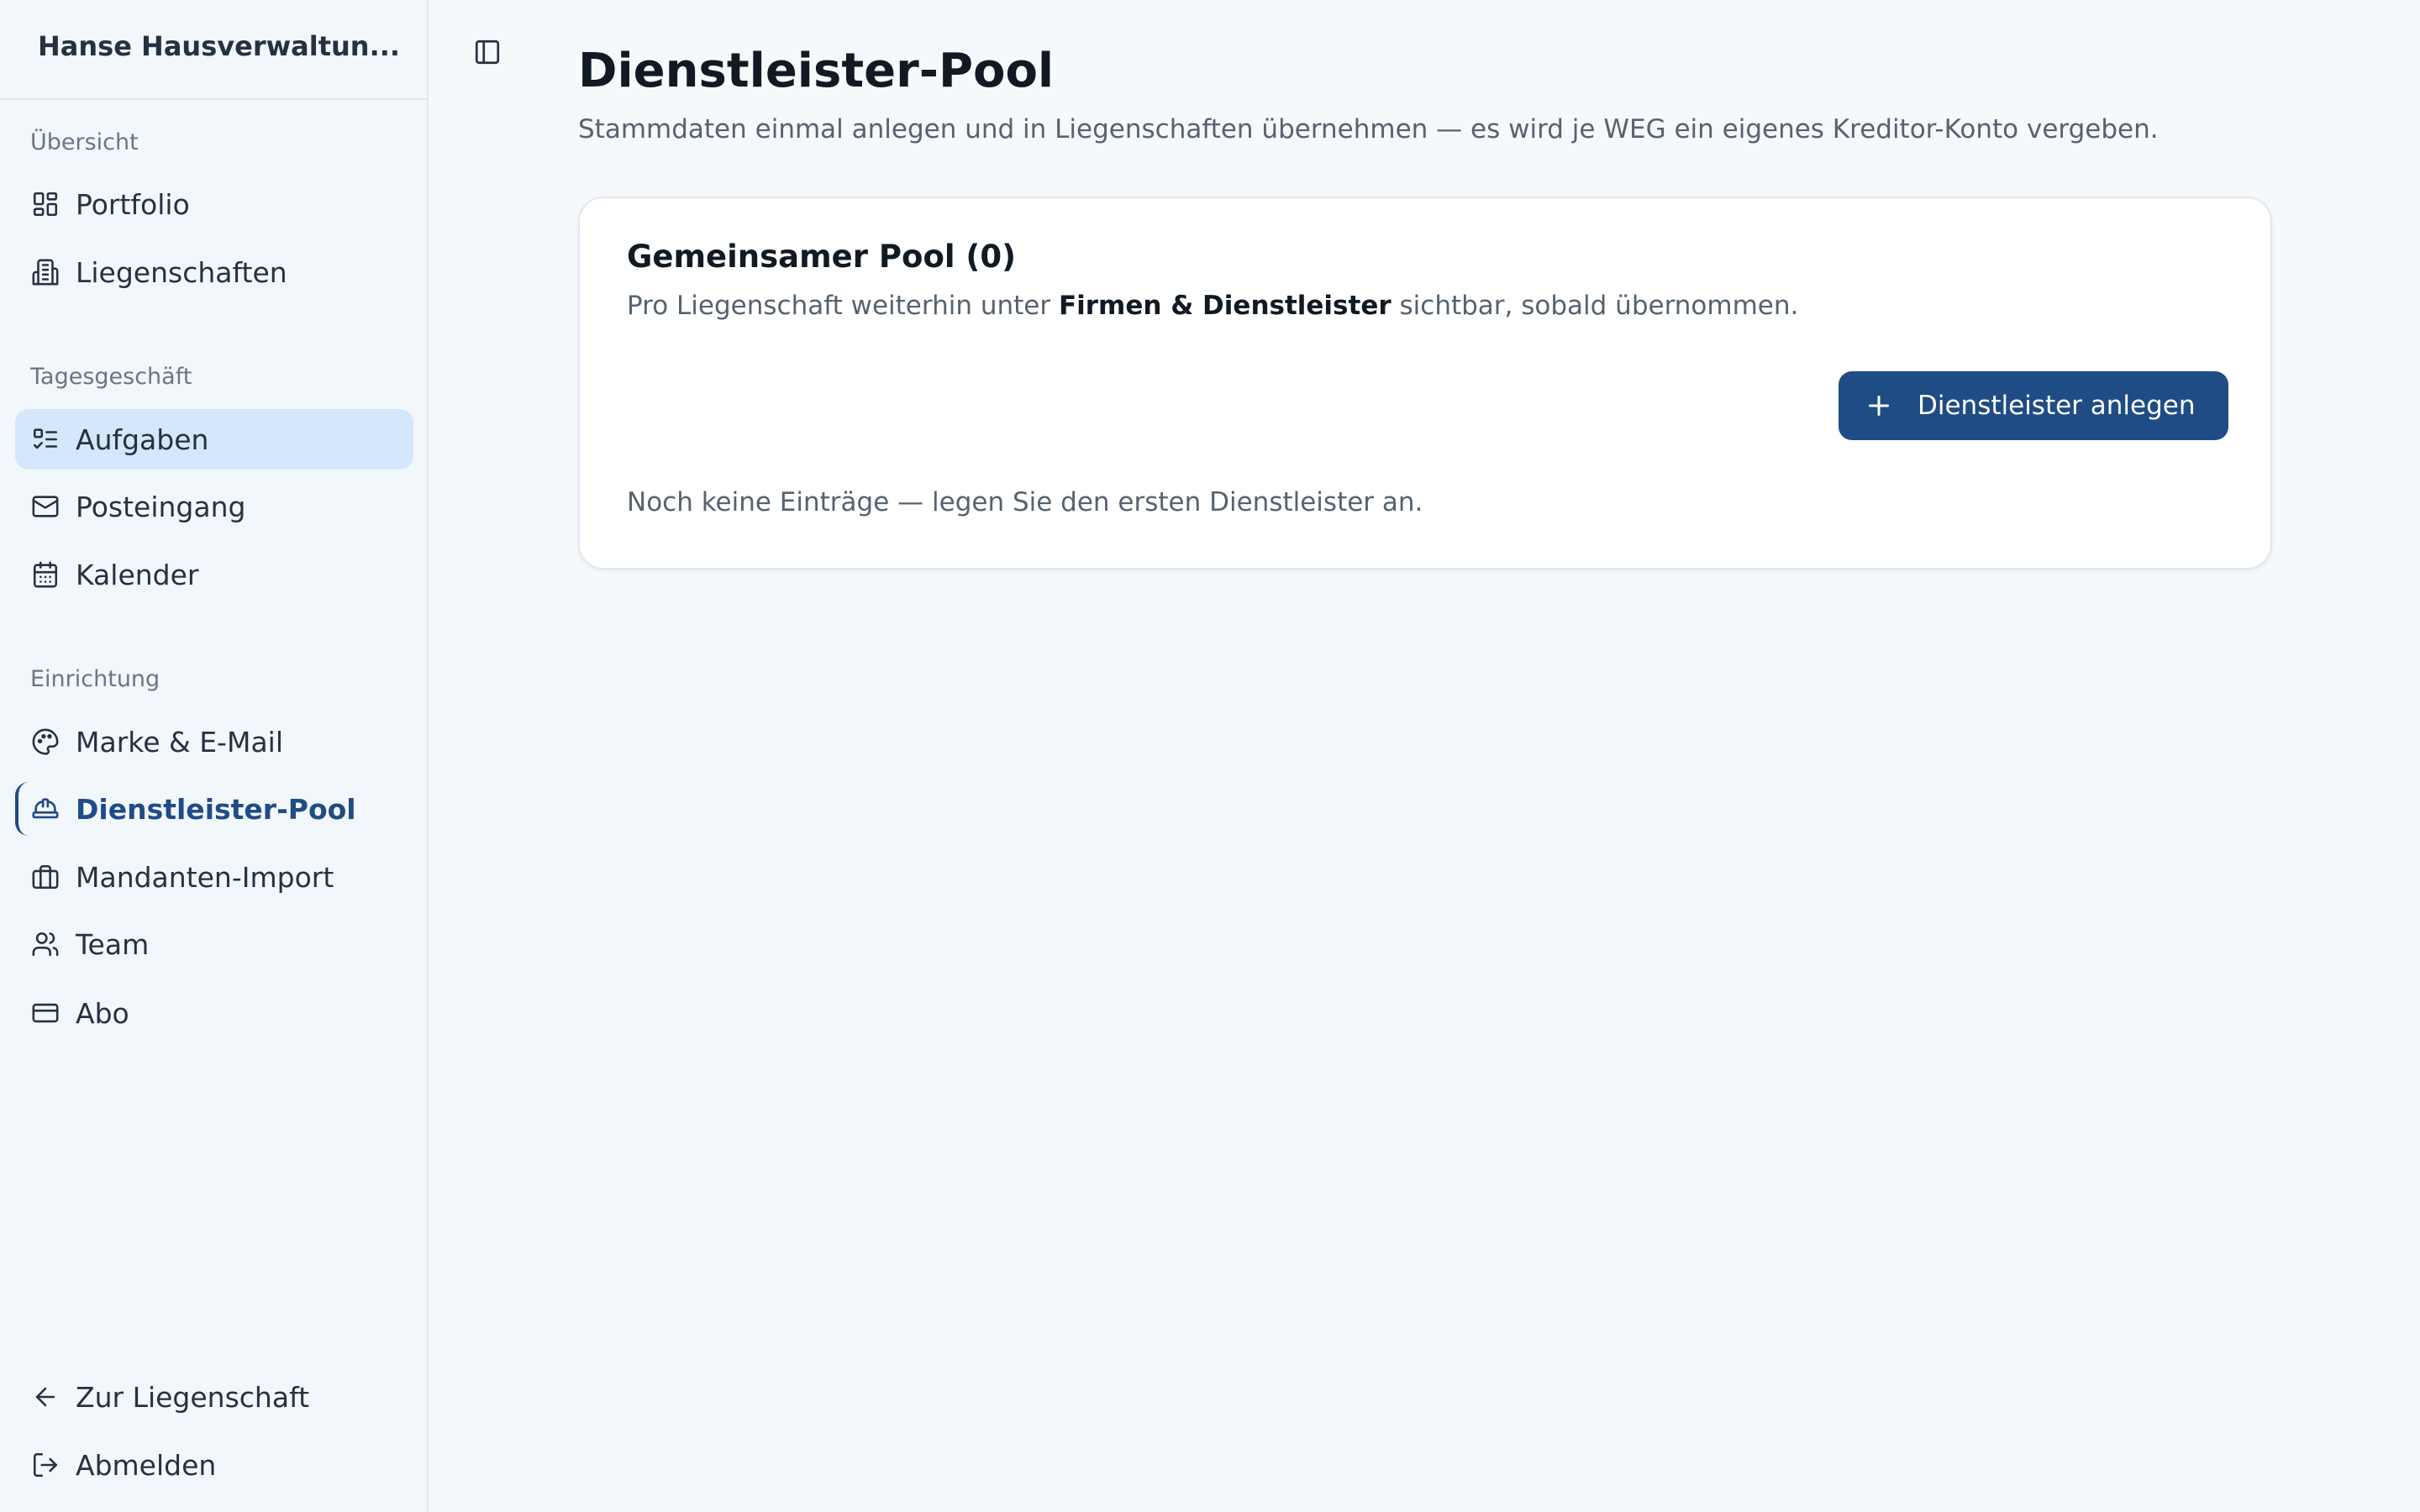 This screenshot has height=1512, width=2420. What do you see at coordinates (181, 272) in the screenshot?
I see `sidebar-item-label: Liegenschaften` at bounding box center [181, 272].